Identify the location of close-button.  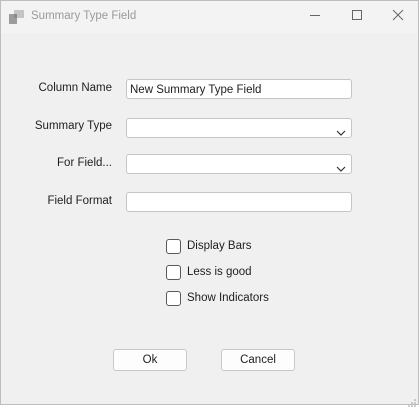
(398, 17).